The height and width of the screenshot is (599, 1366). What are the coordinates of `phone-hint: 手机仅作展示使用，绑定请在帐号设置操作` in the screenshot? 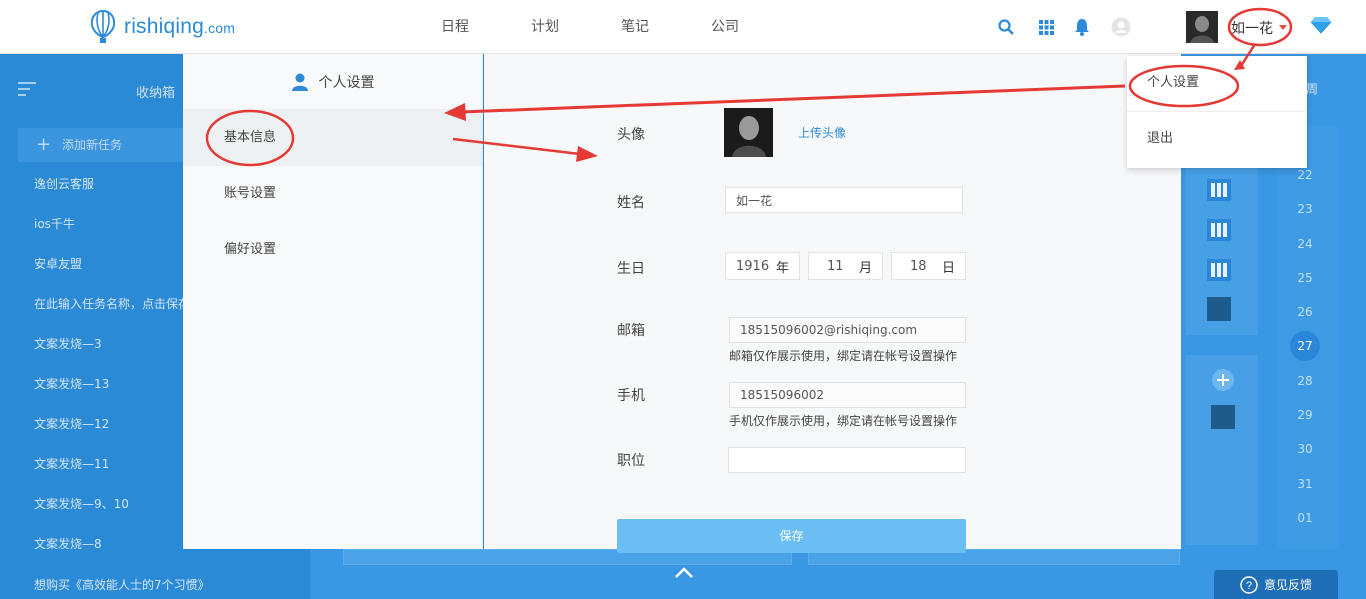 It's located at (843, 421).